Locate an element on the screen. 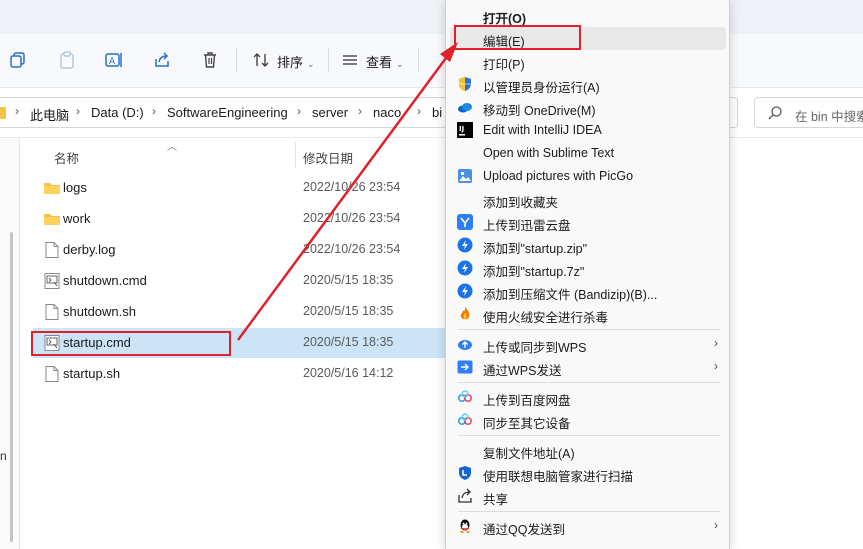  picgo-icon is located at coordinates (465, 176).